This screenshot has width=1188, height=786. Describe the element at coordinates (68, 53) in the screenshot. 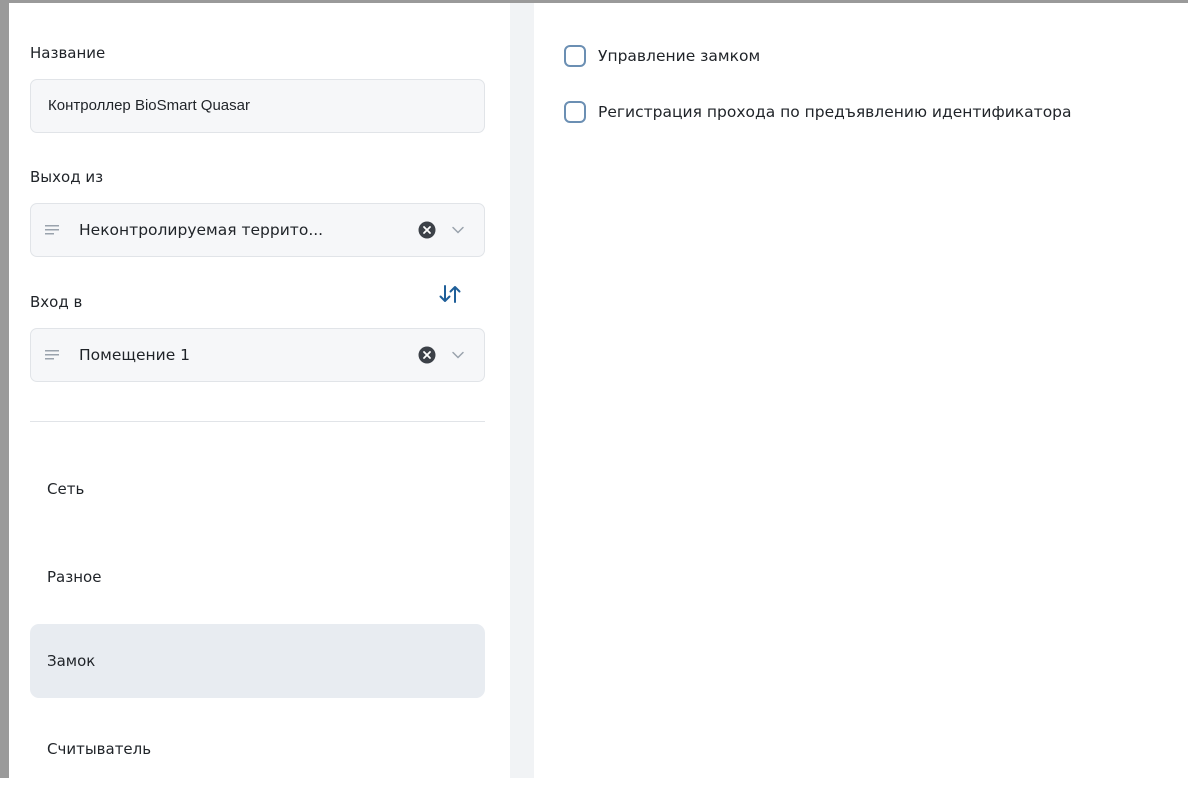

I see `name-label: Название` at that location.